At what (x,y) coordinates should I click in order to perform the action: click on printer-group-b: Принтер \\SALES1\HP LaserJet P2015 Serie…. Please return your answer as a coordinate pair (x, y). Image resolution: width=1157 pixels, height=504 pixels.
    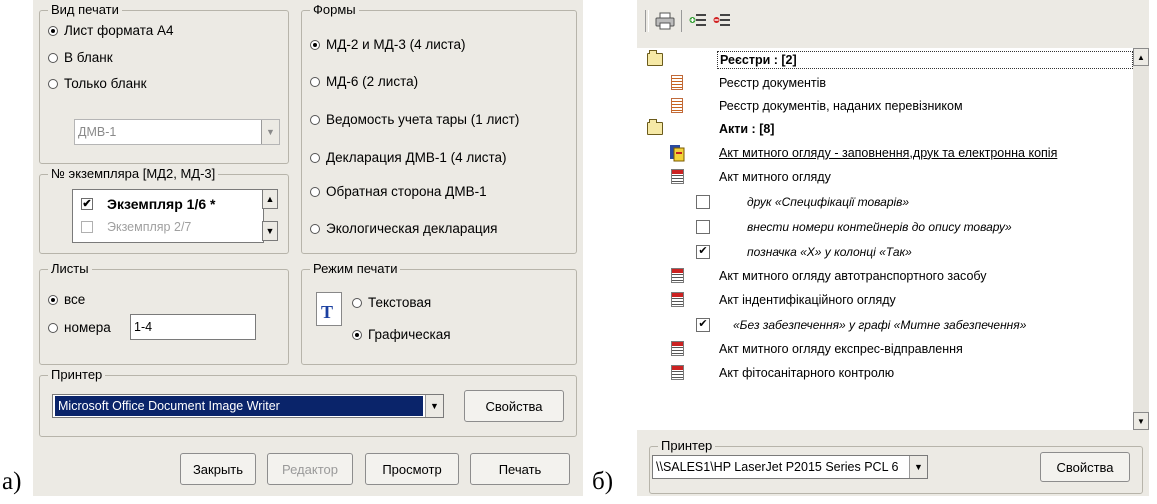
    Looking at the image, I should click on (896, 466).